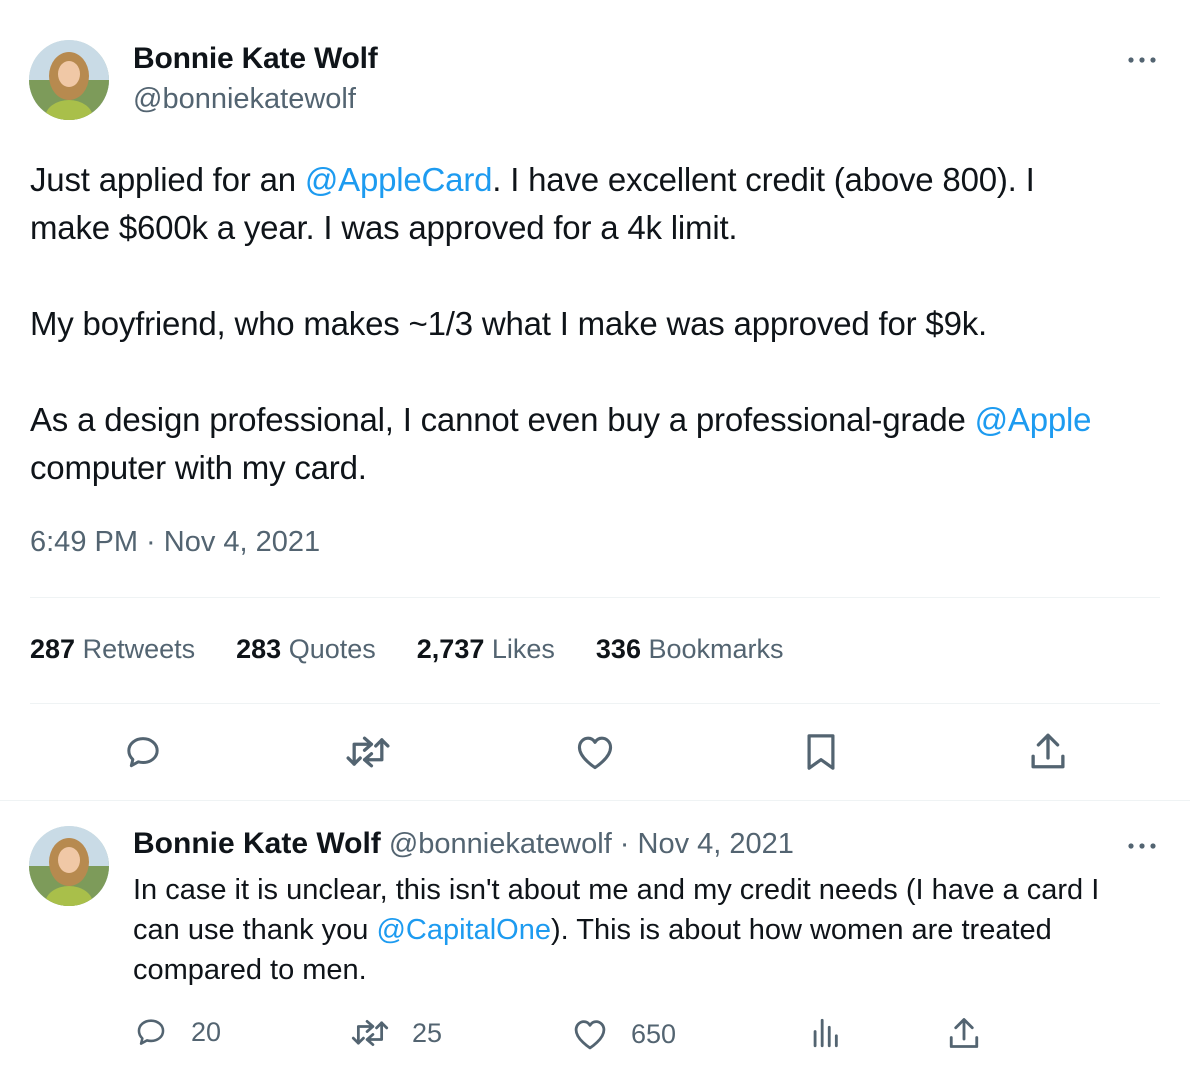 Image resolution: width=1190 pixels, height=1076 pixels. Describe the element at coordinates (259, 649) in the screenshot. I see `stat-value: 283` at that location.